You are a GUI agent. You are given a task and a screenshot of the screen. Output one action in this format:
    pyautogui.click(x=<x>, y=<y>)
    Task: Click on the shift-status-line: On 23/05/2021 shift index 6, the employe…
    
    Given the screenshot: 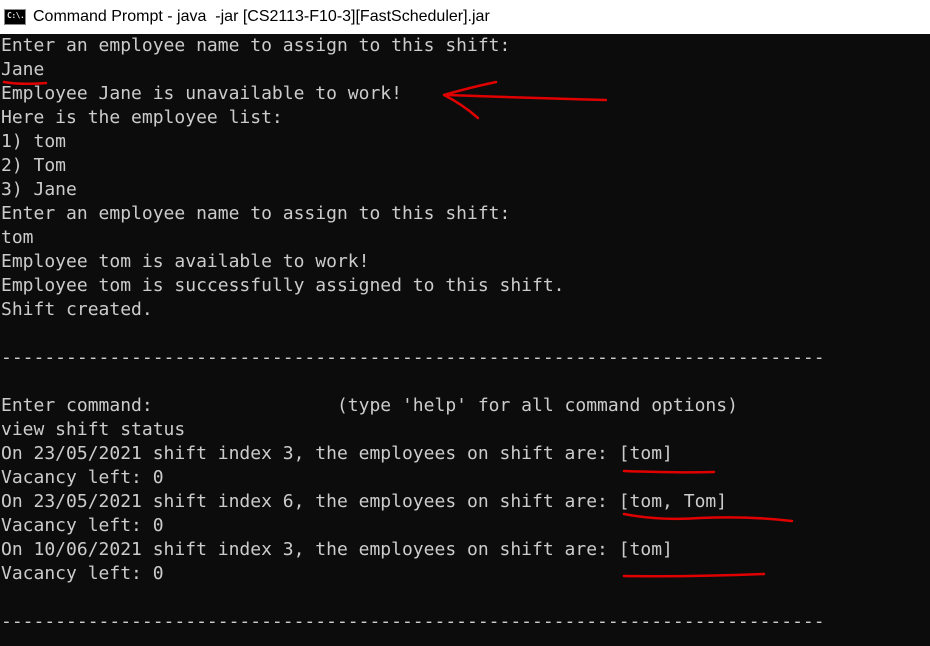 What is the action you would take?
    pyautogui.click(x=364, y=501)
    